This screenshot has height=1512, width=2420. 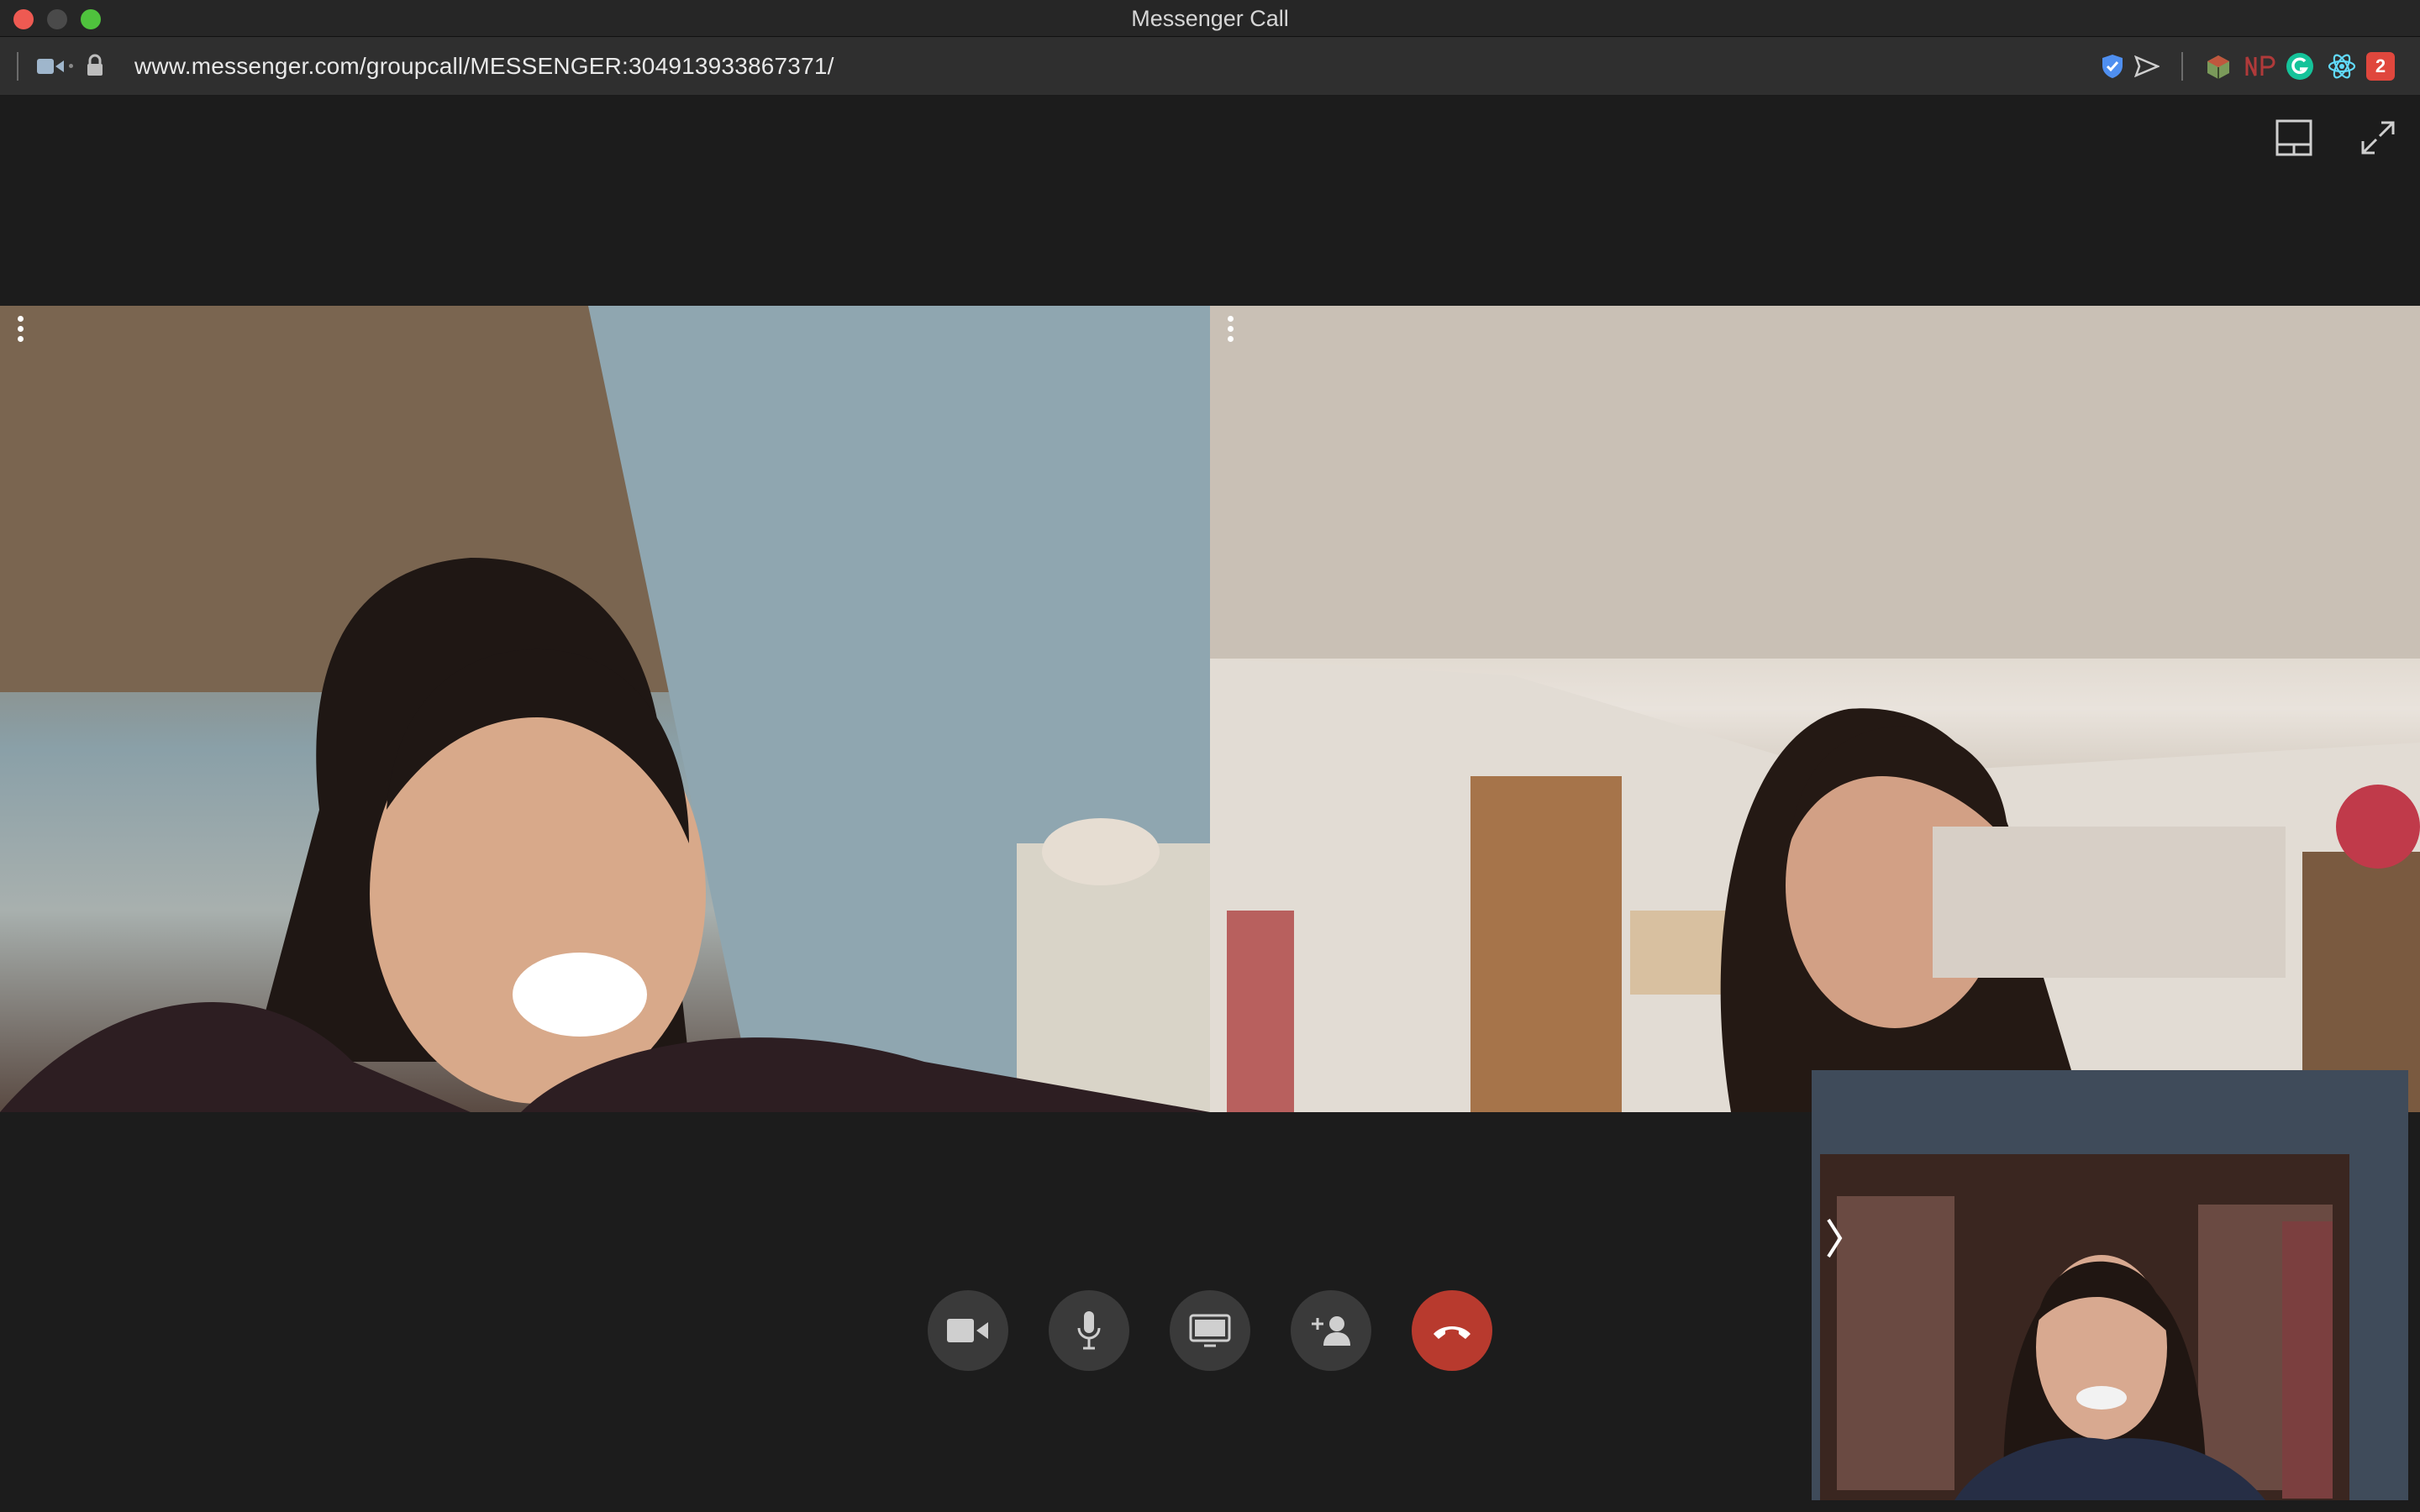 I want to click on extension-badge-icon: 2, so click(x=2381, y=66).